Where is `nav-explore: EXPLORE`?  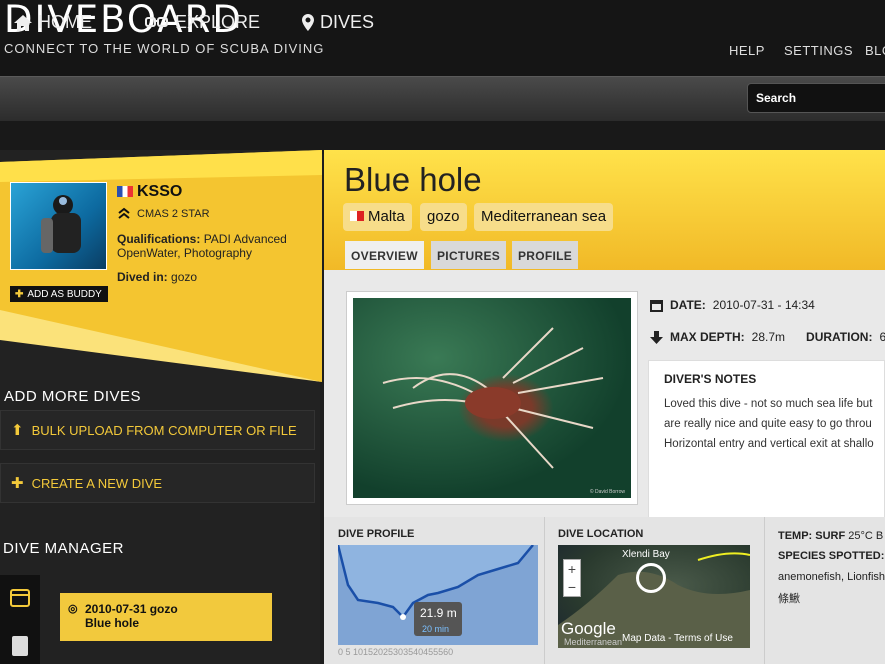
nav-explore: EXPLORE is located at coordinates (202, 22).